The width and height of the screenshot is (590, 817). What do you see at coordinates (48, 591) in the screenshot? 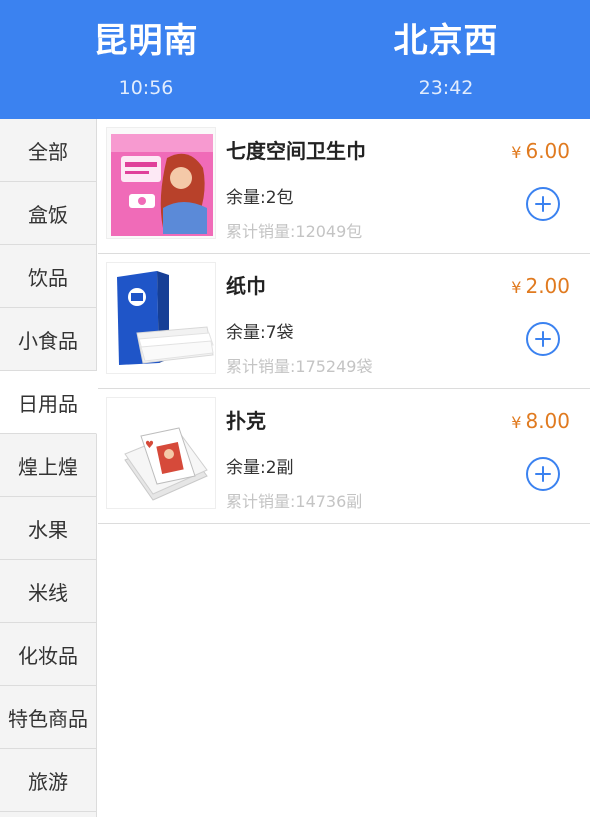
I see `category-rice-noodles: 米线` at bounding box center [48, 591].